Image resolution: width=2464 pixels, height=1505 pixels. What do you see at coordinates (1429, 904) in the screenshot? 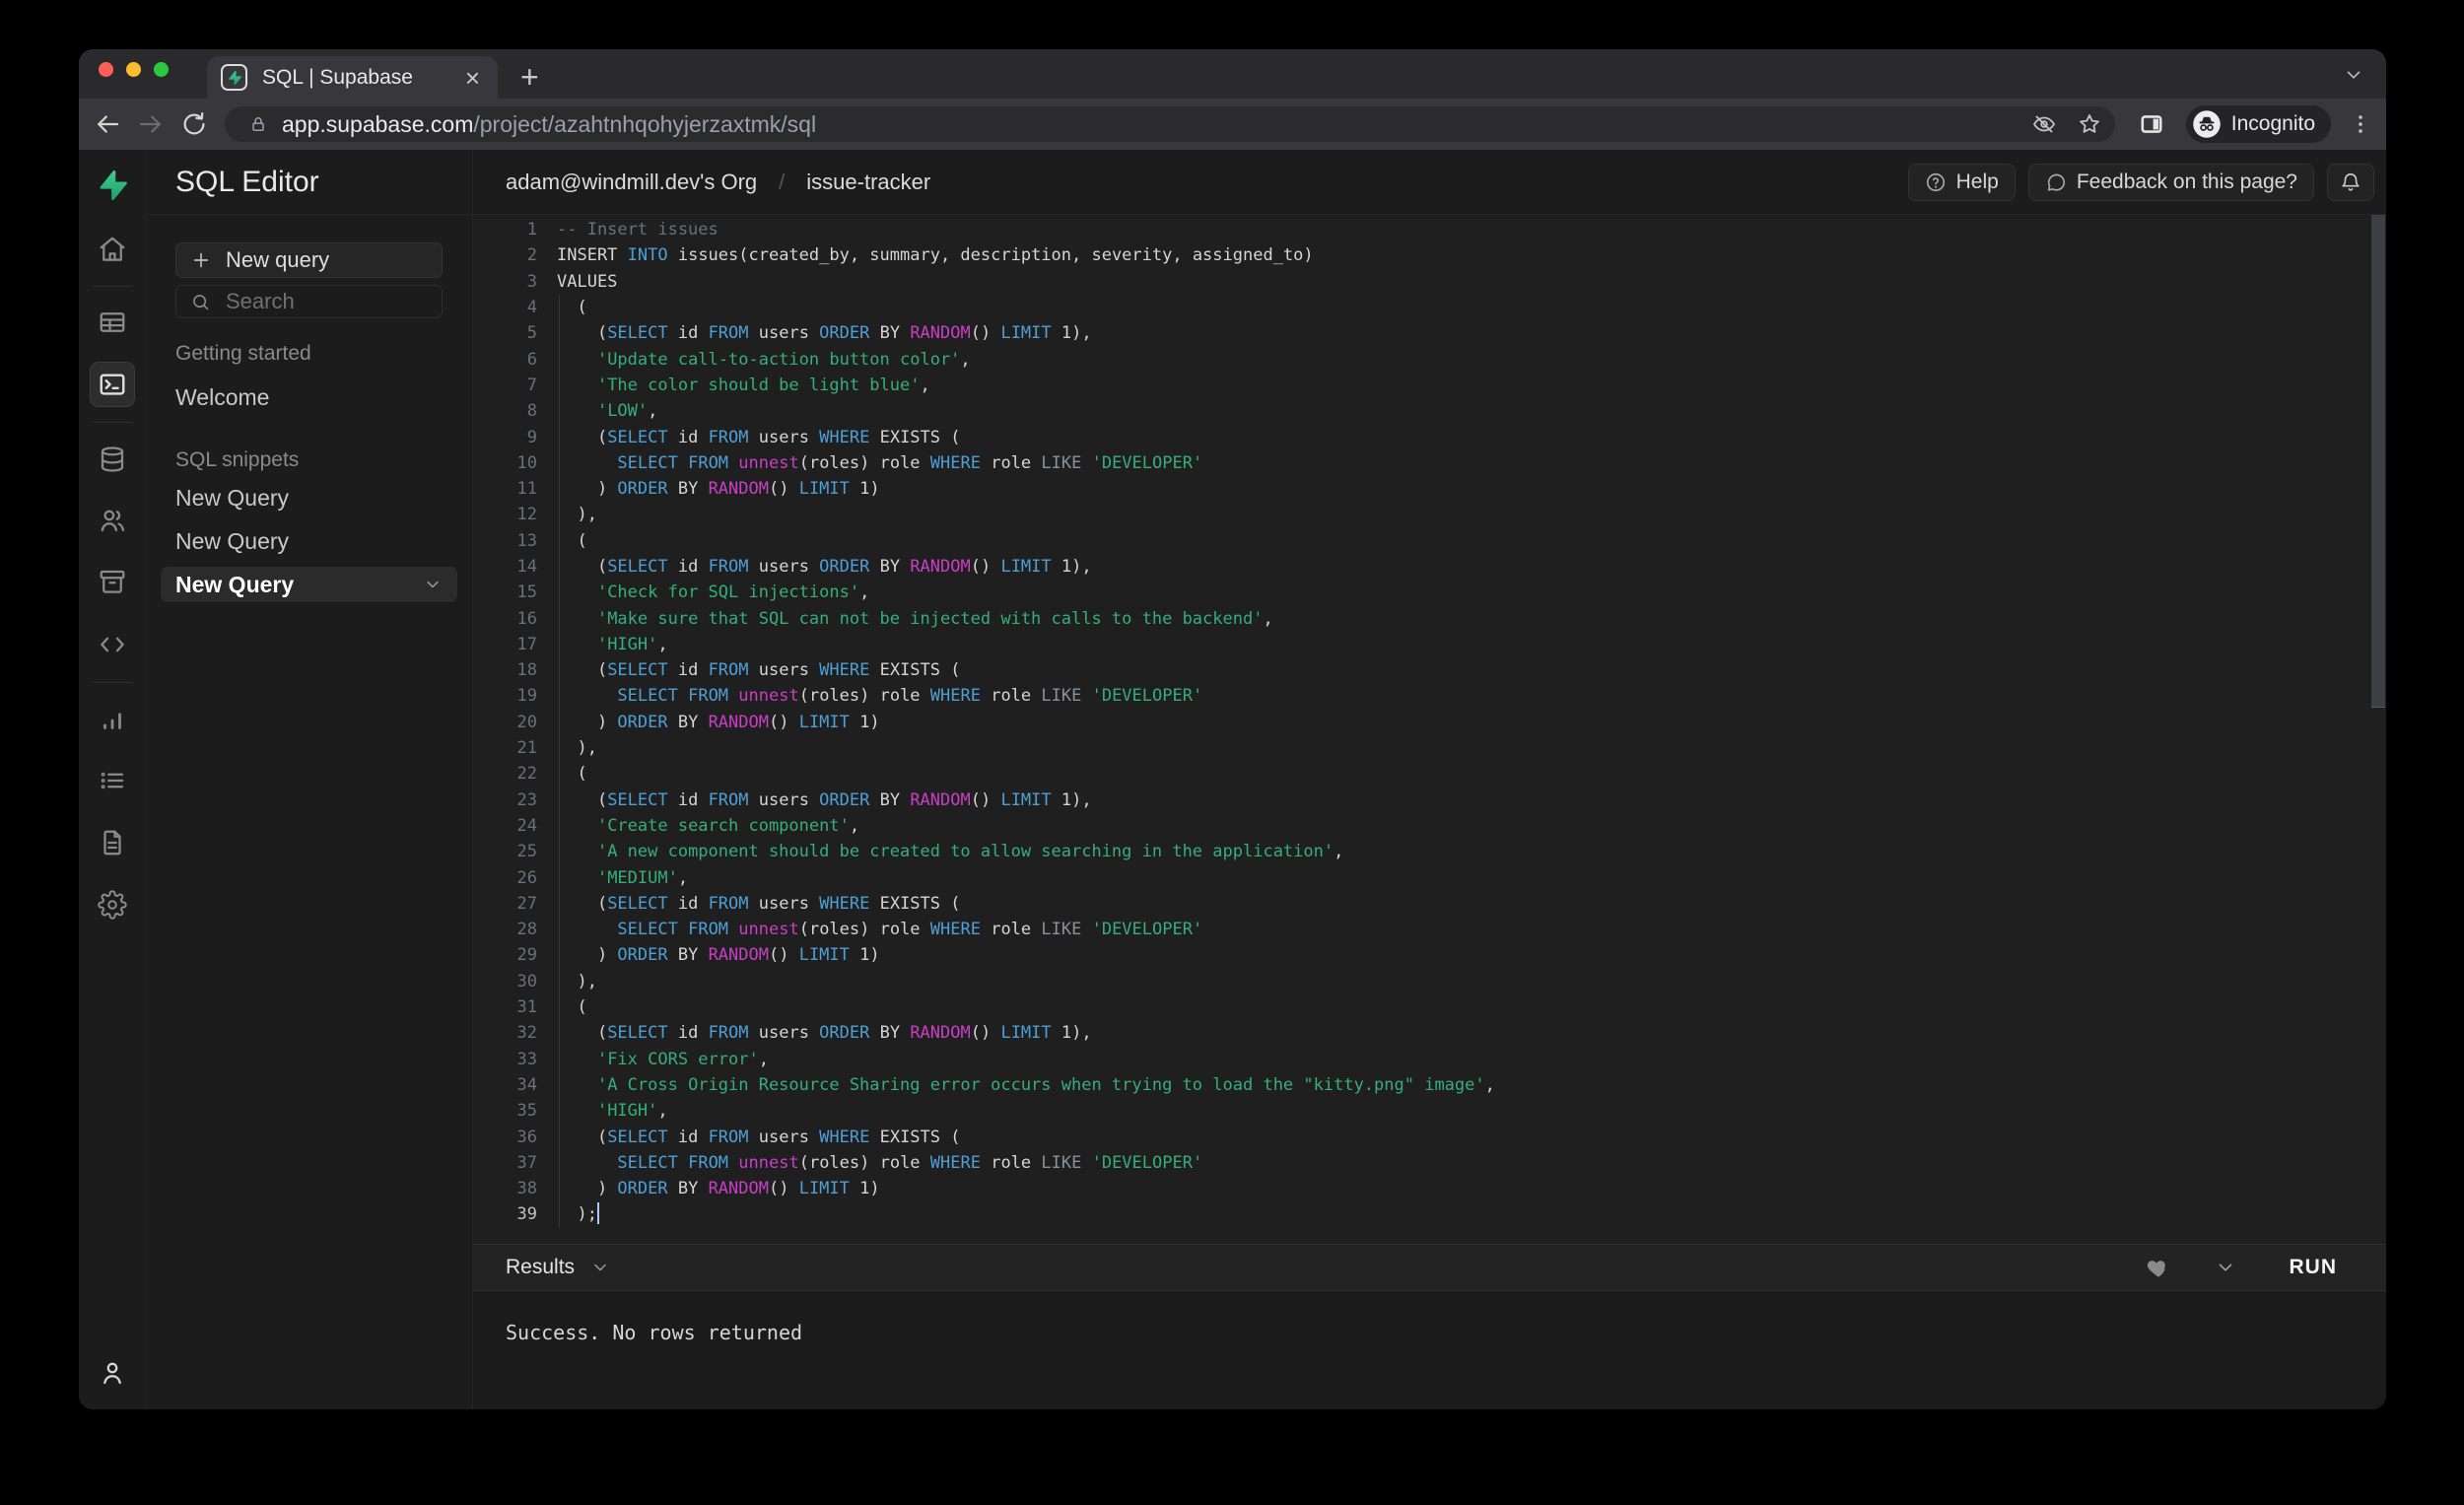
I see `code-line: 27 (SELECT id FROM users WHERE EXISTS (` at bounding box center [1429, 904].